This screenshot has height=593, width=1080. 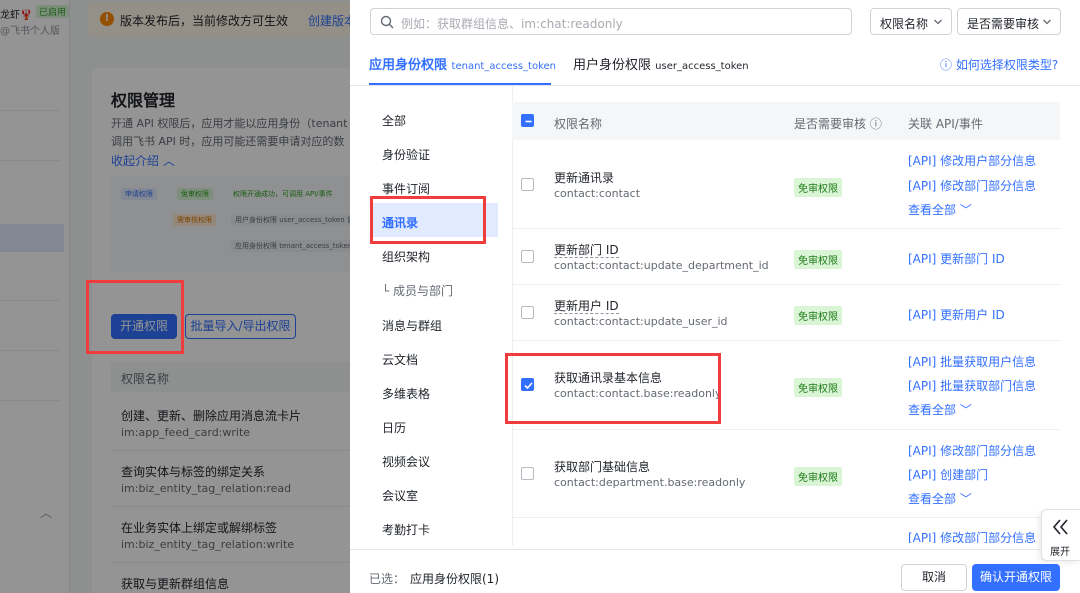 I want to click on api-link: [API] 更新部门 ID, so click(x=956, y=258).